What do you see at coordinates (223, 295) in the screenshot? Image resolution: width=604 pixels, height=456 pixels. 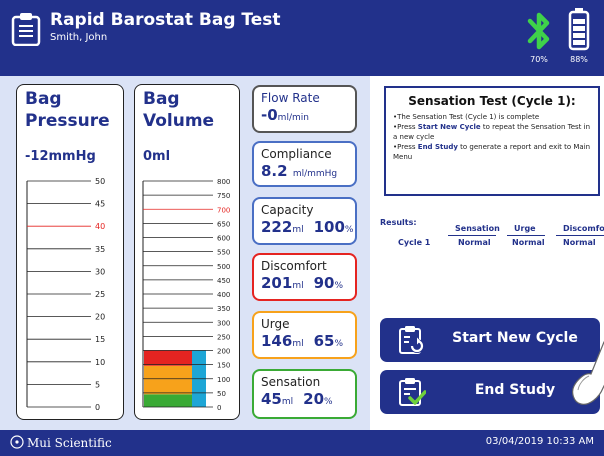 I see `scale-tick-label: 400` at bounding box center [223, 295].